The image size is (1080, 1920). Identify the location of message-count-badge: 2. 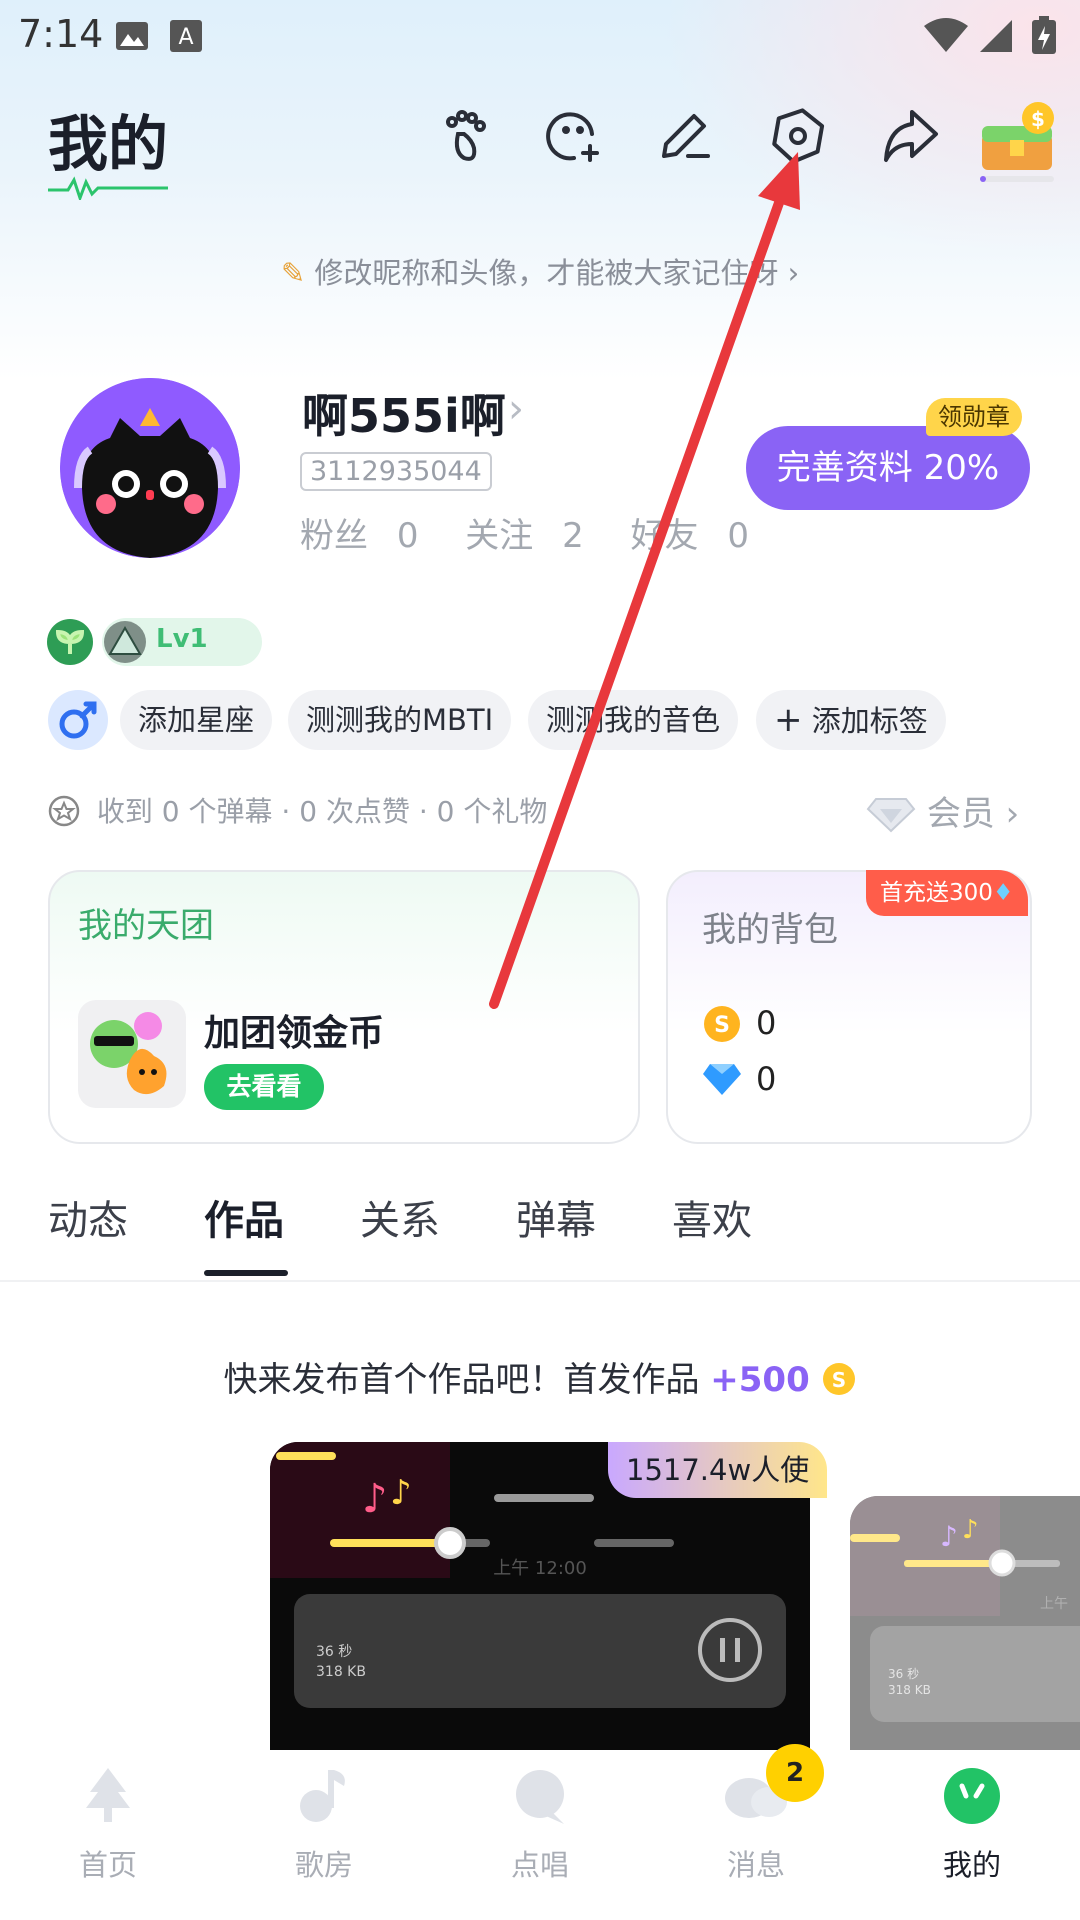
(795, 1773).